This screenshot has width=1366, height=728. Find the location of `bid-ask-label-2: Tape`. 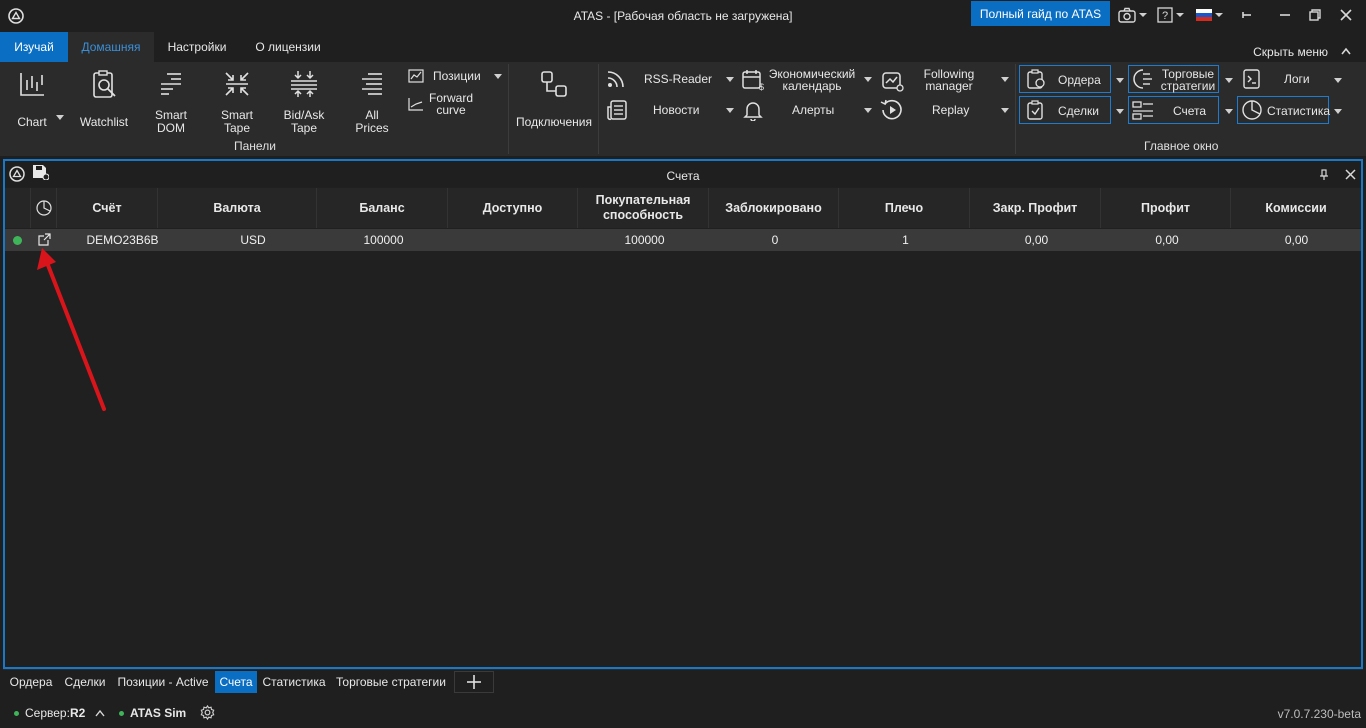

bid-ask-label-2: Tape is located at coordinates (304, 128).